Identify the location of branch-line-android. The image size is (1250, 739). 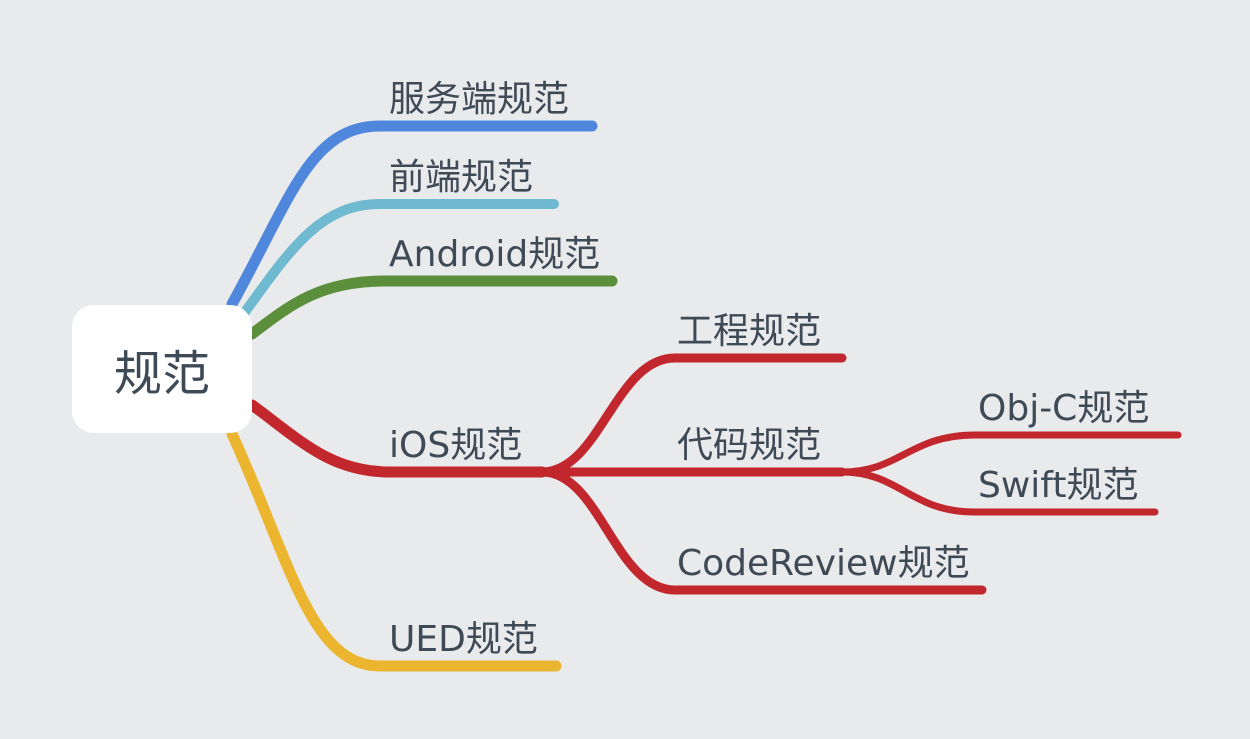
(432, 307).